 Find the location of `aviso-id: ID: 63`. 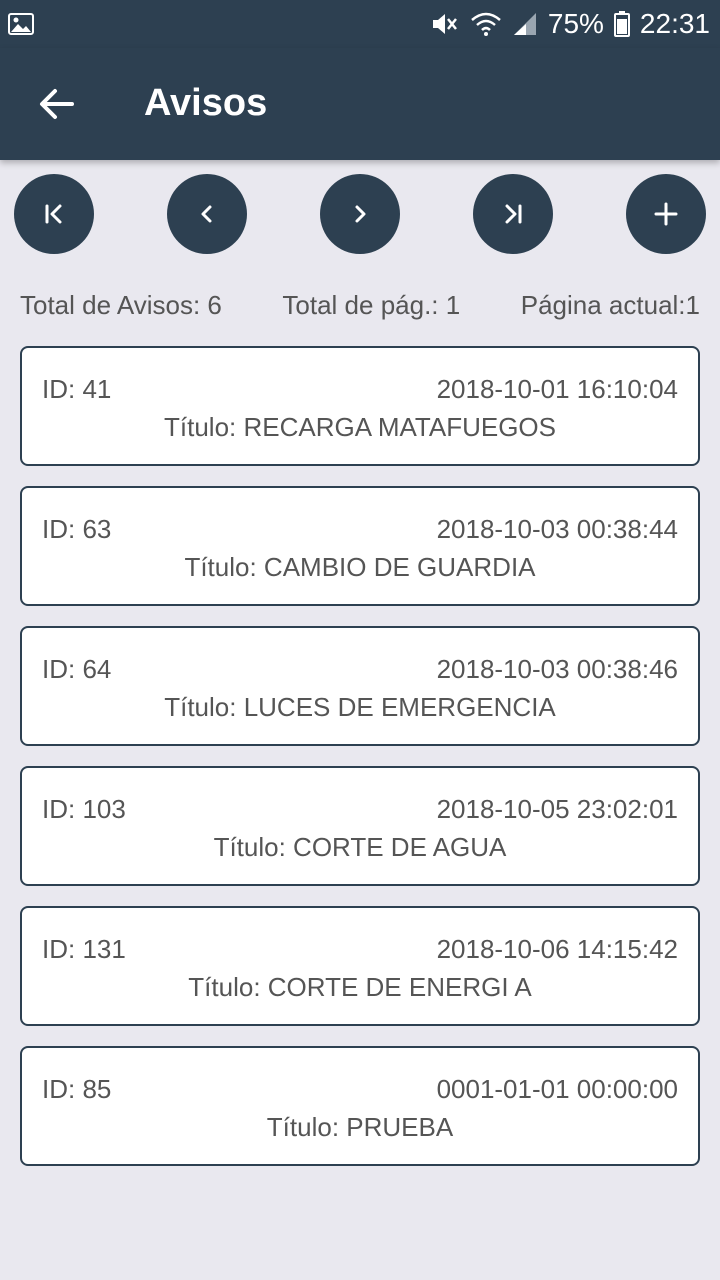

aviso-id: ID: 63 is located at coordinates (77, 529).